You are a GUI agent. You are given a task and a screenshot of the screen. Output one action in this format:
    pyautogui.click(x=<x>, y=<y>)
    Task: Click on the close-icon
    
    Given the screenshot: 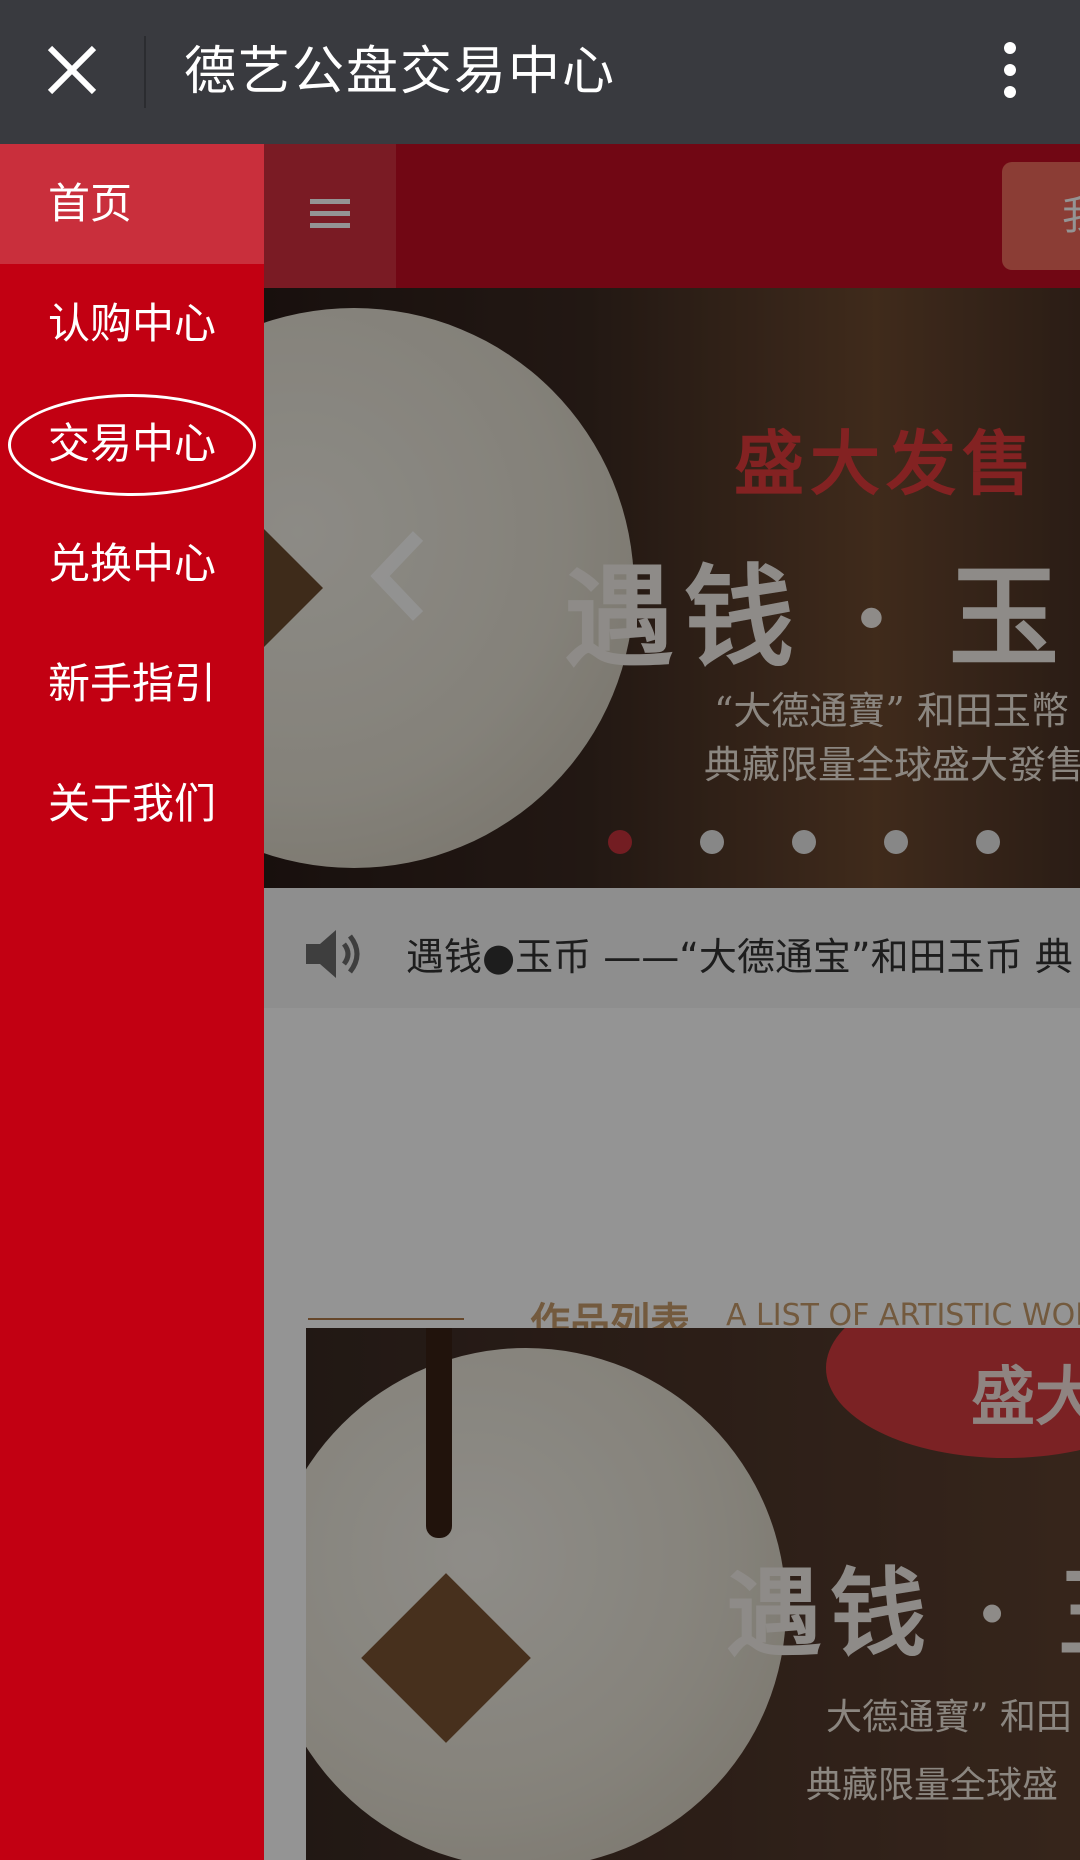 What is the action you would take?
    pyautogui.click(x=72, y=72)
    